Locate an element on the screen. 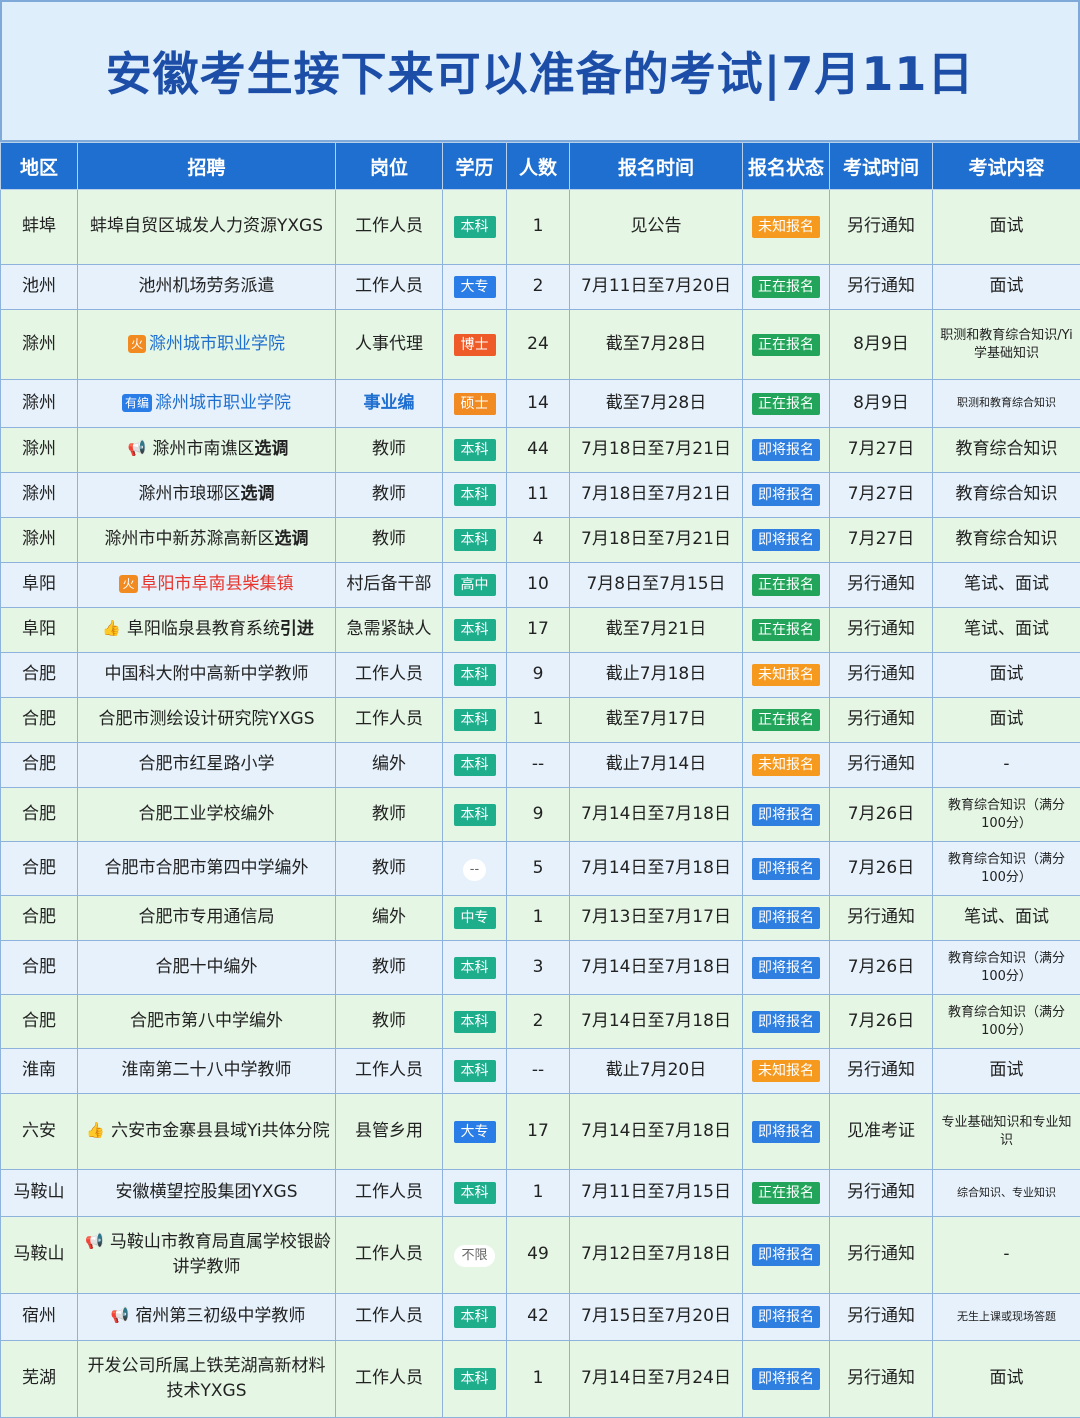 This screenshot has height=1418, width=1080. cell-recruiter: 合肥市测绘设计研究院YXGS is located at coordinates (207, 720).